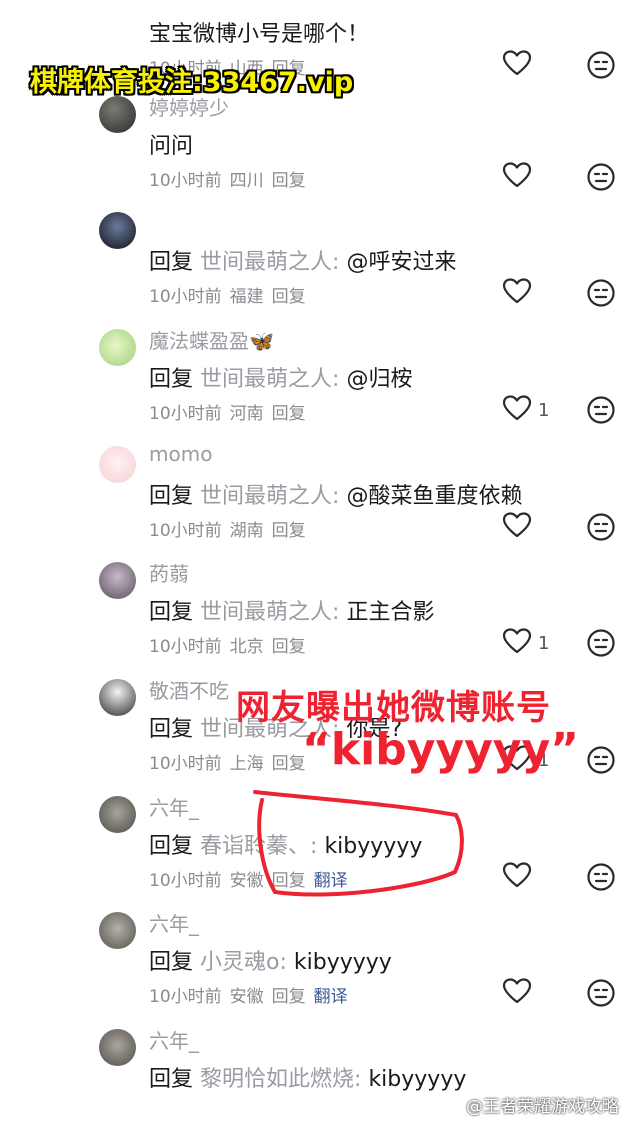 This screenshot has width=640, height=1146. What do you see at coordinates (192, 82) in the screenshot?
I see `promo-overlay-text: 棋牌体育投注:33467.vip` at bounding box center [192, 82].